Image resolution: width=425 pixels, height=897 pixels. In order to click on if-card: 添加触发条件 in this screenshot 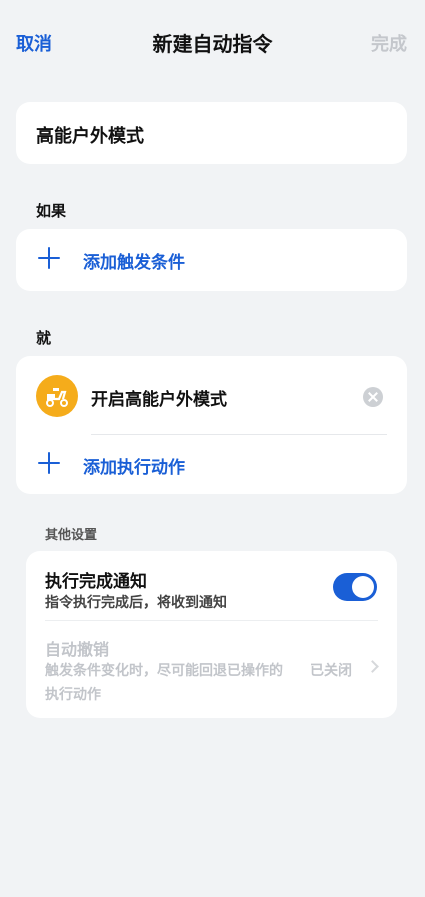, I will do `click(211, 260)`.